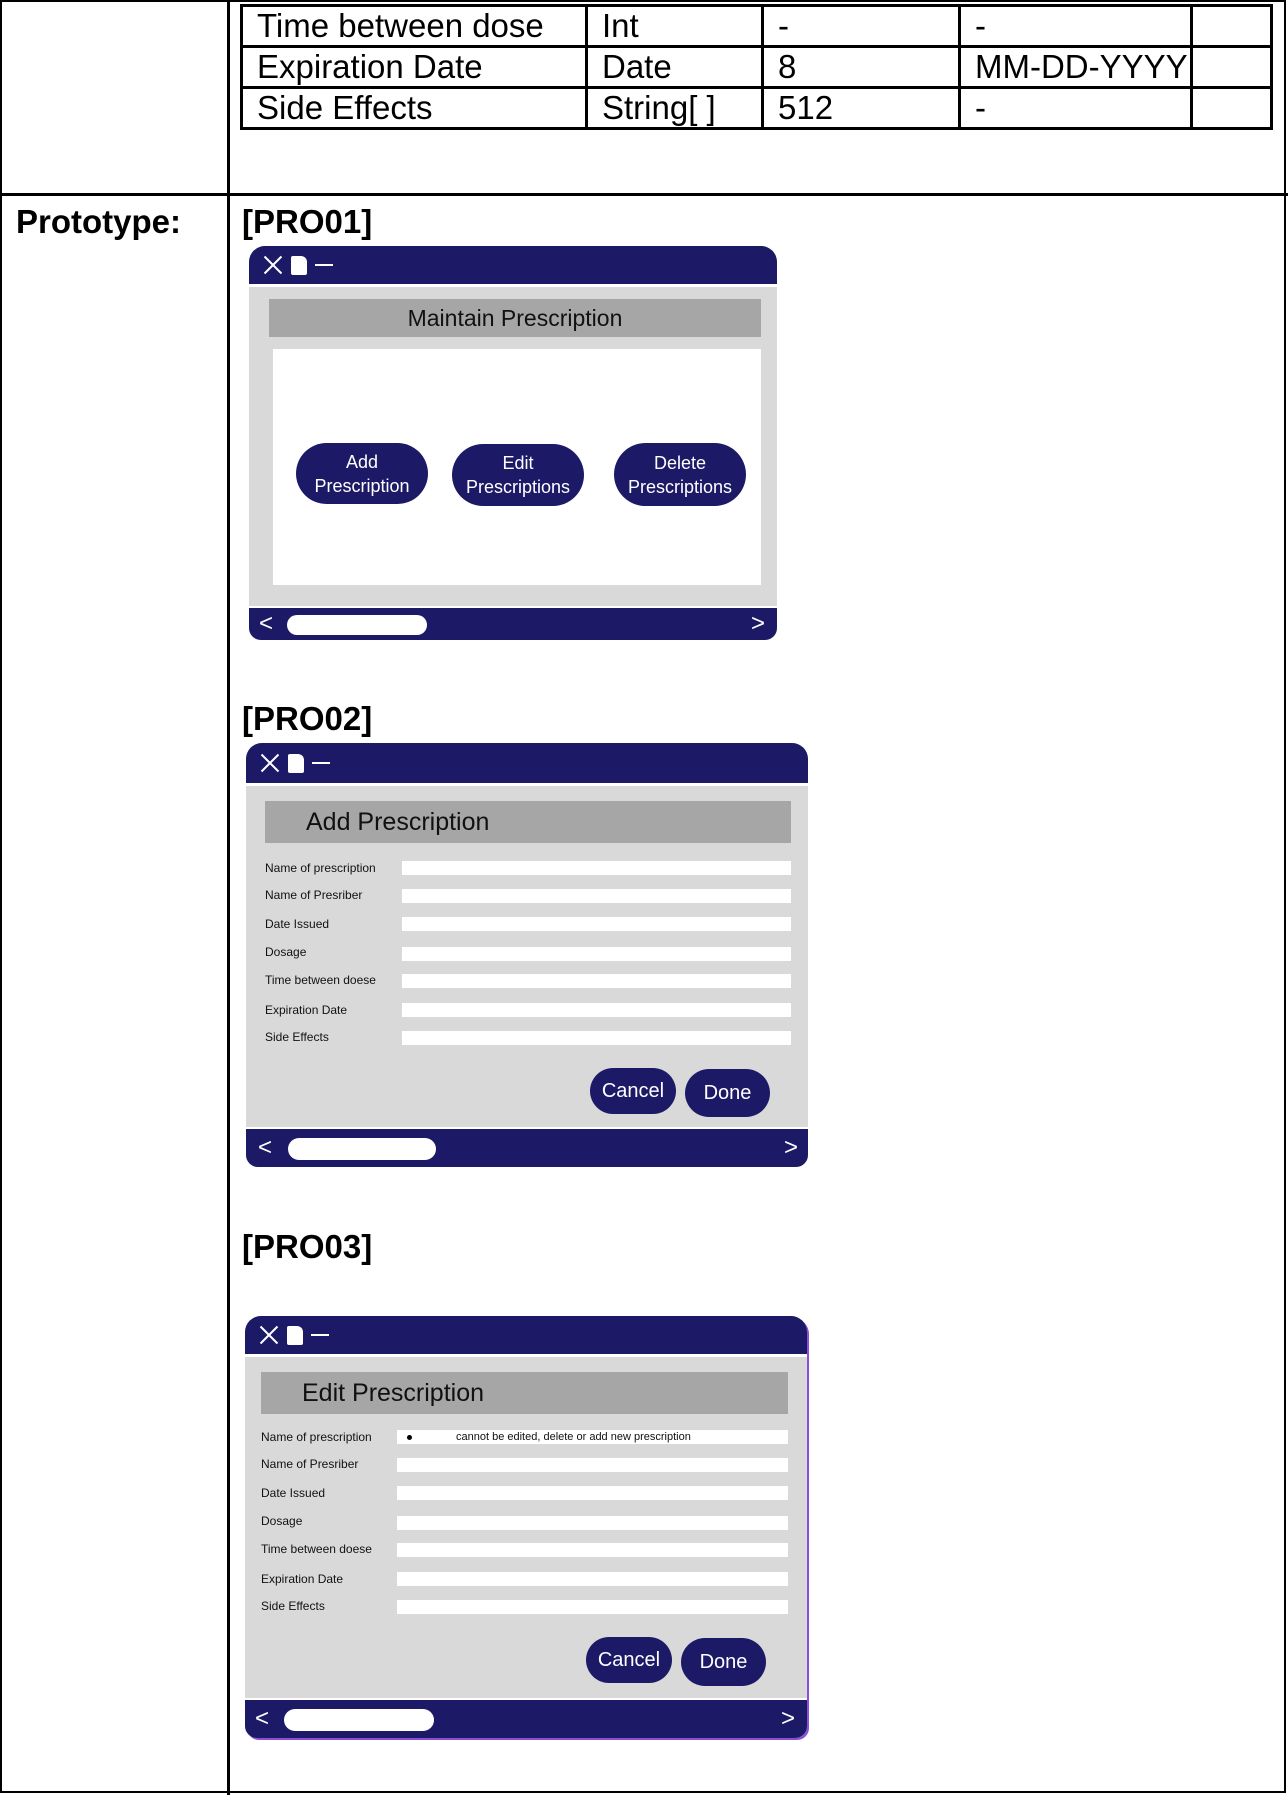 The width and height of the screenshot is (1288, 1795). What do you see at coordinates (1075, 67) in the screenshot?
I see `table-cell: MM-DD-YYYY` at bounding box center [1075, 67].